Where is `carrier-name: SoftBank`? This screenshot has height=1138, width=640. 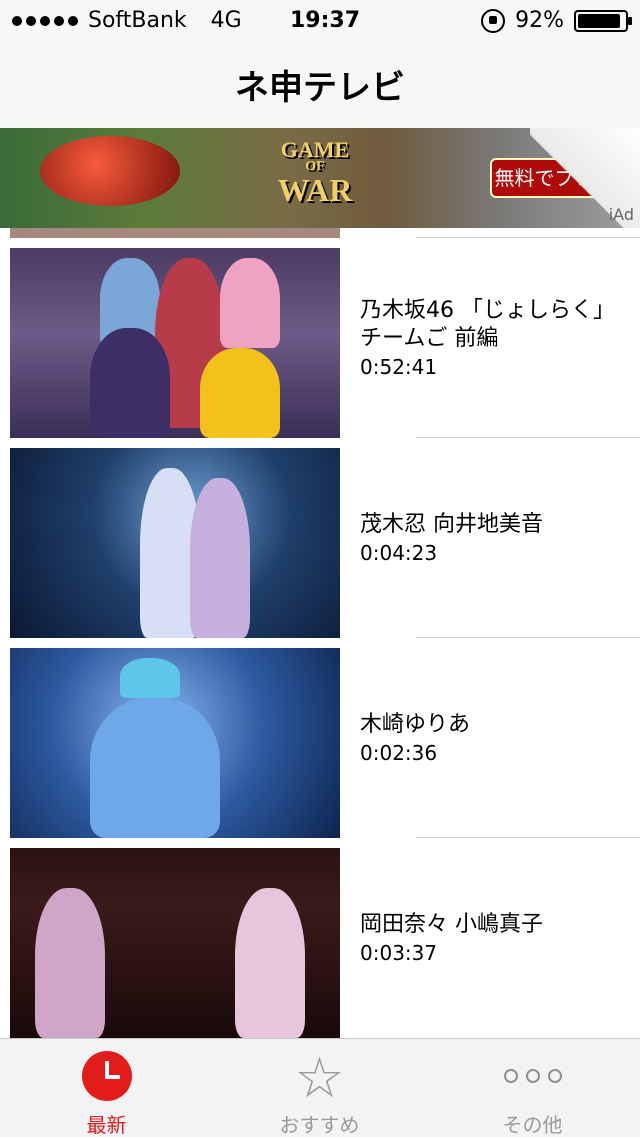 carrier-name: SoftBank is located at coordinates (137, 20).